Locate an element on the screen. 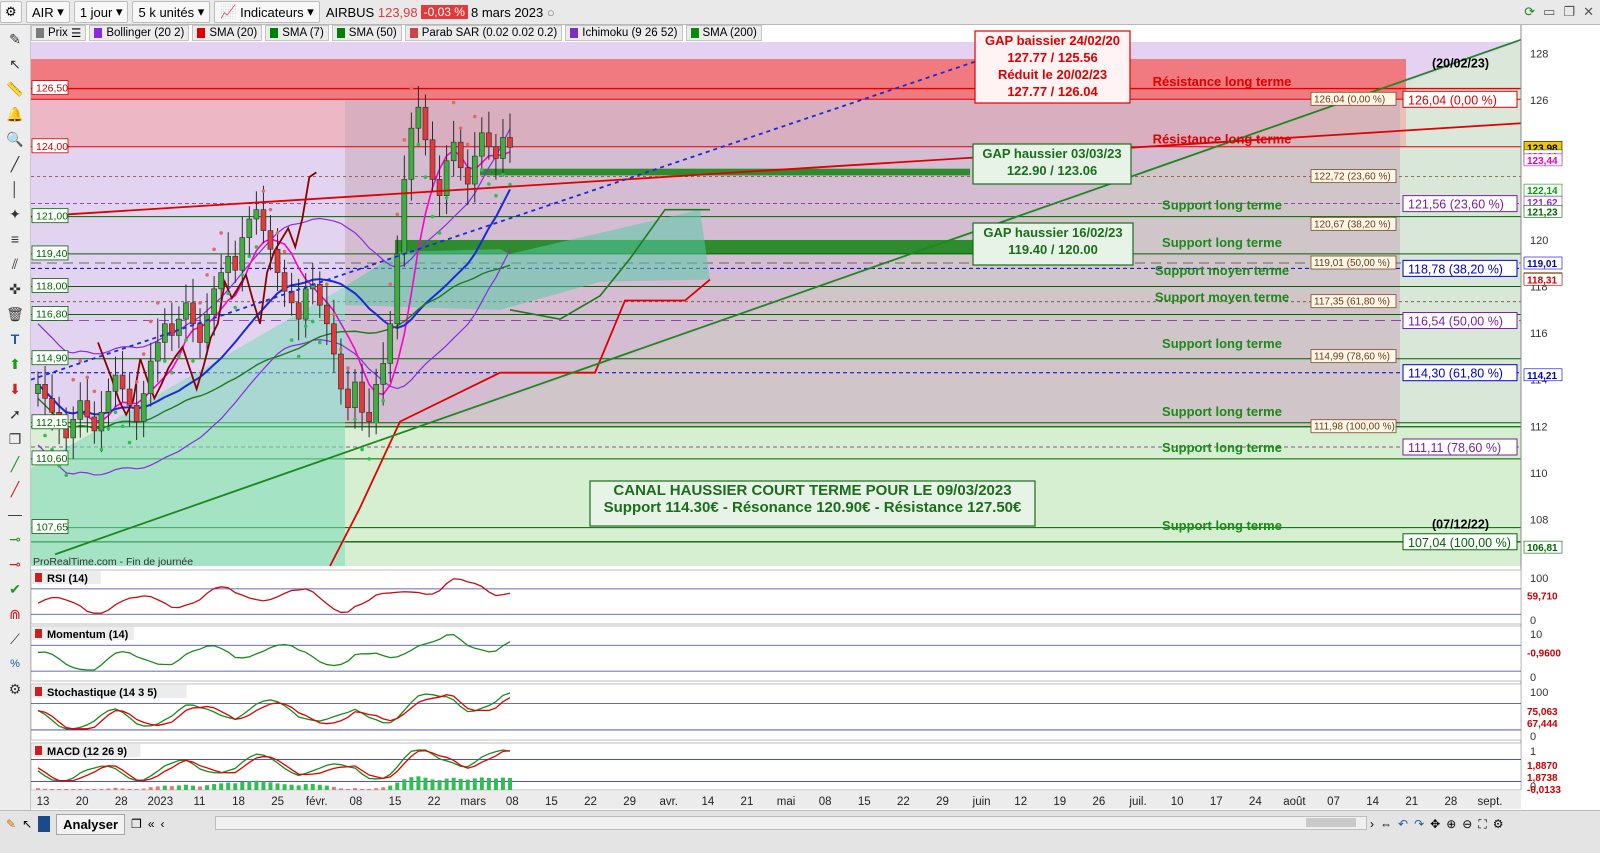 The width and height of the screenshot is (1600, 853). fit-icon: ⇔ is located at coordinates (1386, 824).